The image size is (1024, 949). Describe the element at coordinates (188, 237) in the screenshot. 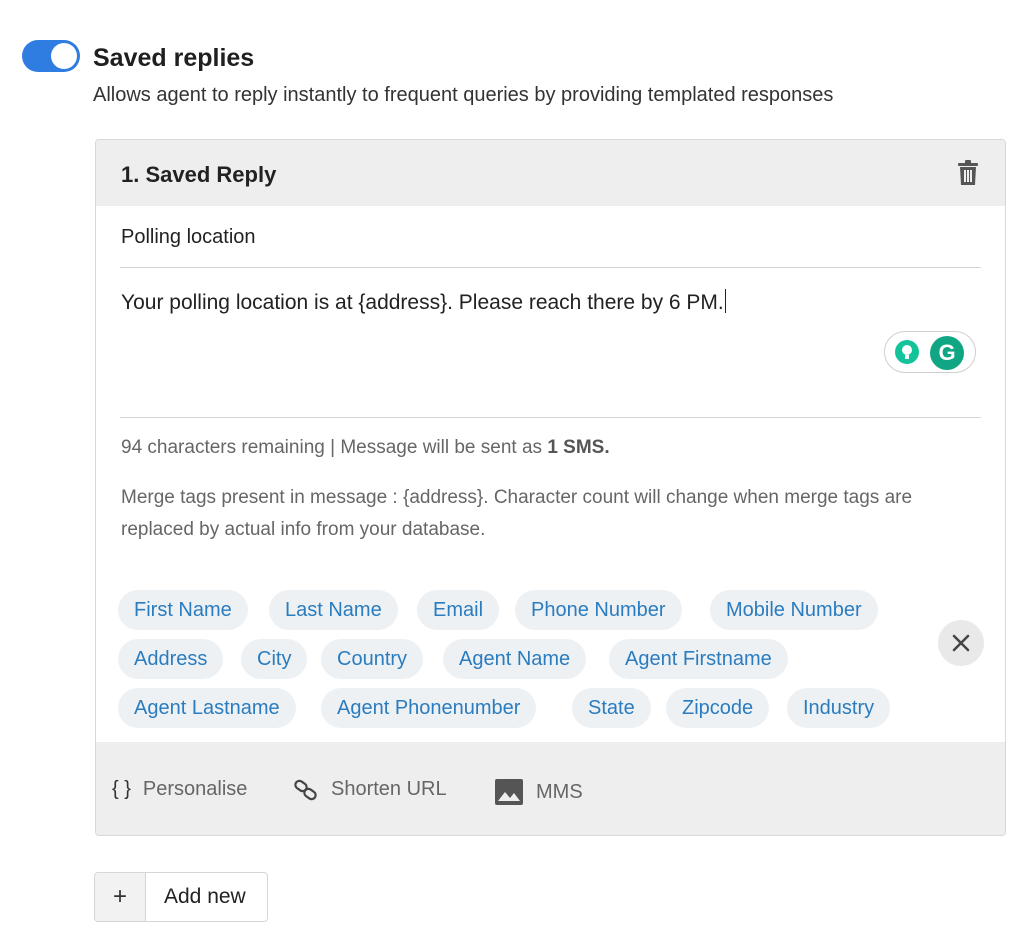

I see `reply-name-input: Polling location` at that location.